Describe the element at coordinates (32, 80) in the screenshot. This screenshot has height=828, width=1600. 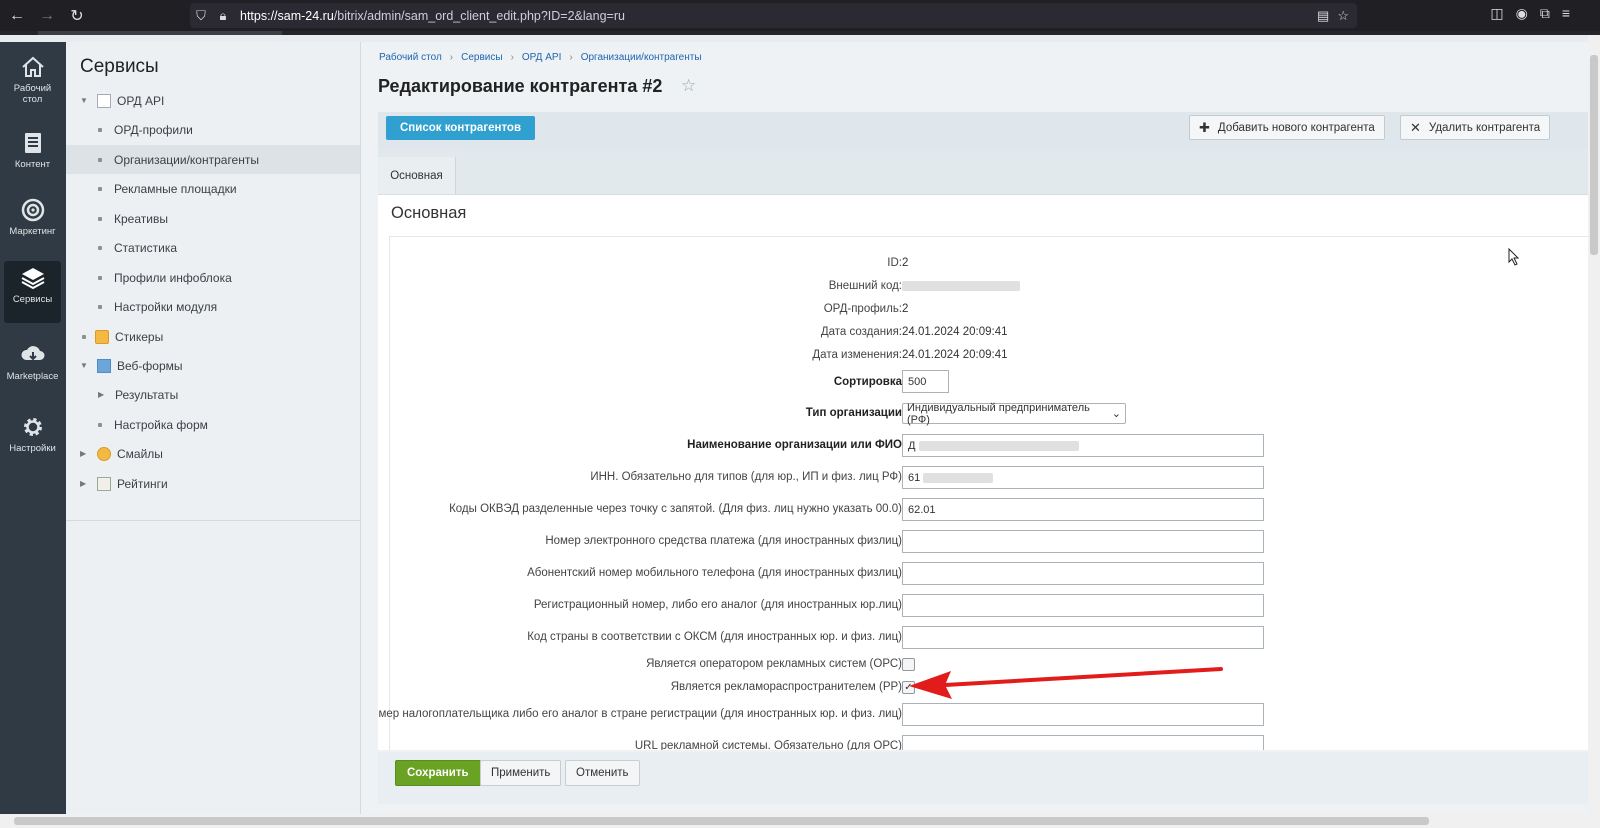
I see `nav-desktop: Рабочий стол` at that location.